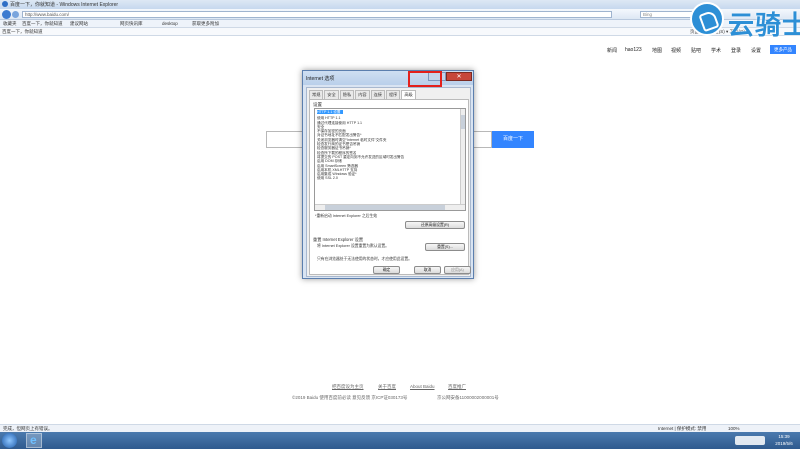 The image size is (800, 449). I want to click on favorites-button: 收藏夹, so click(10, 24).